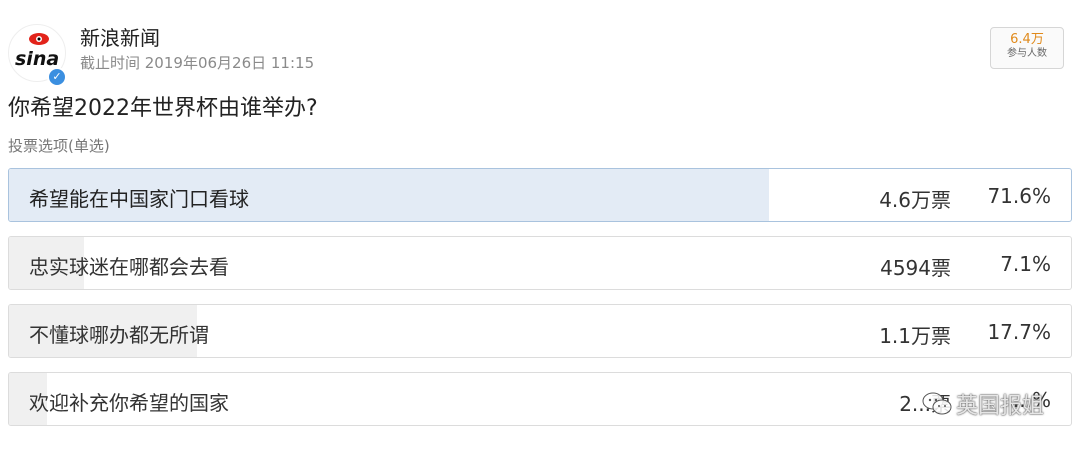 The height and width of the screenshot is (451, 1080). Describe the element at coordinates (1025, 264) in the screenshot. I see `option-percent: 7.1%` at that location.